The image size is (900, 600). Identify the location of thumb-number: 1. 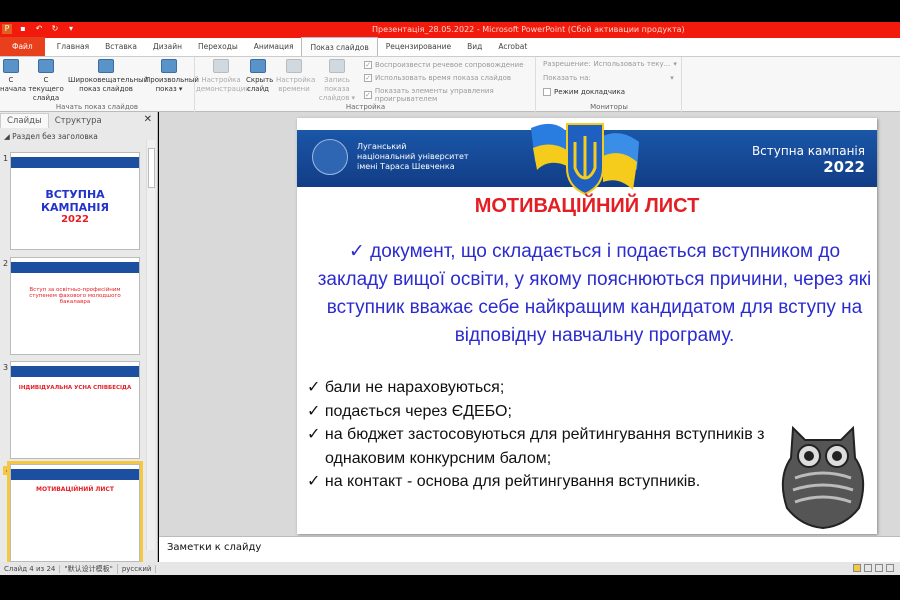
(6, 158).